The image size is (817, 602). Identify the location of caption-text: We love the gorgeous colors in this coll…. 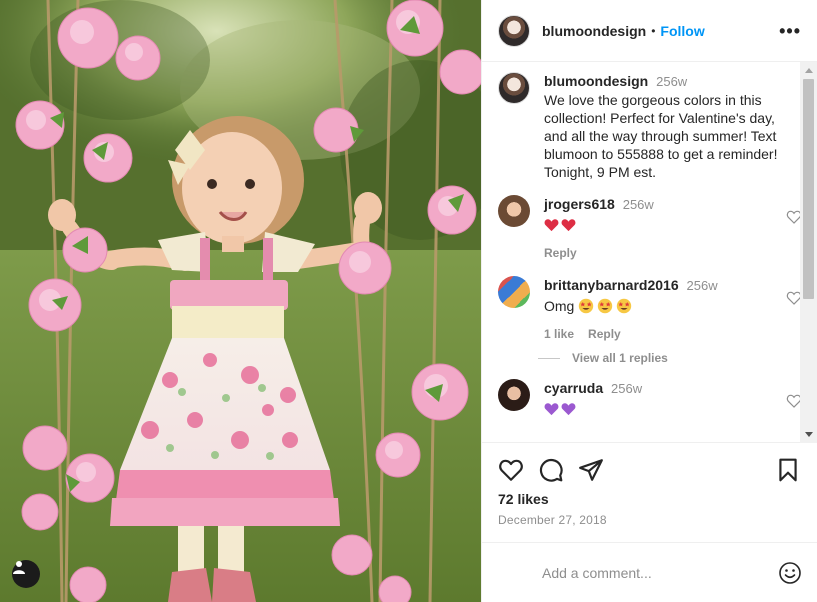
(661, 136).